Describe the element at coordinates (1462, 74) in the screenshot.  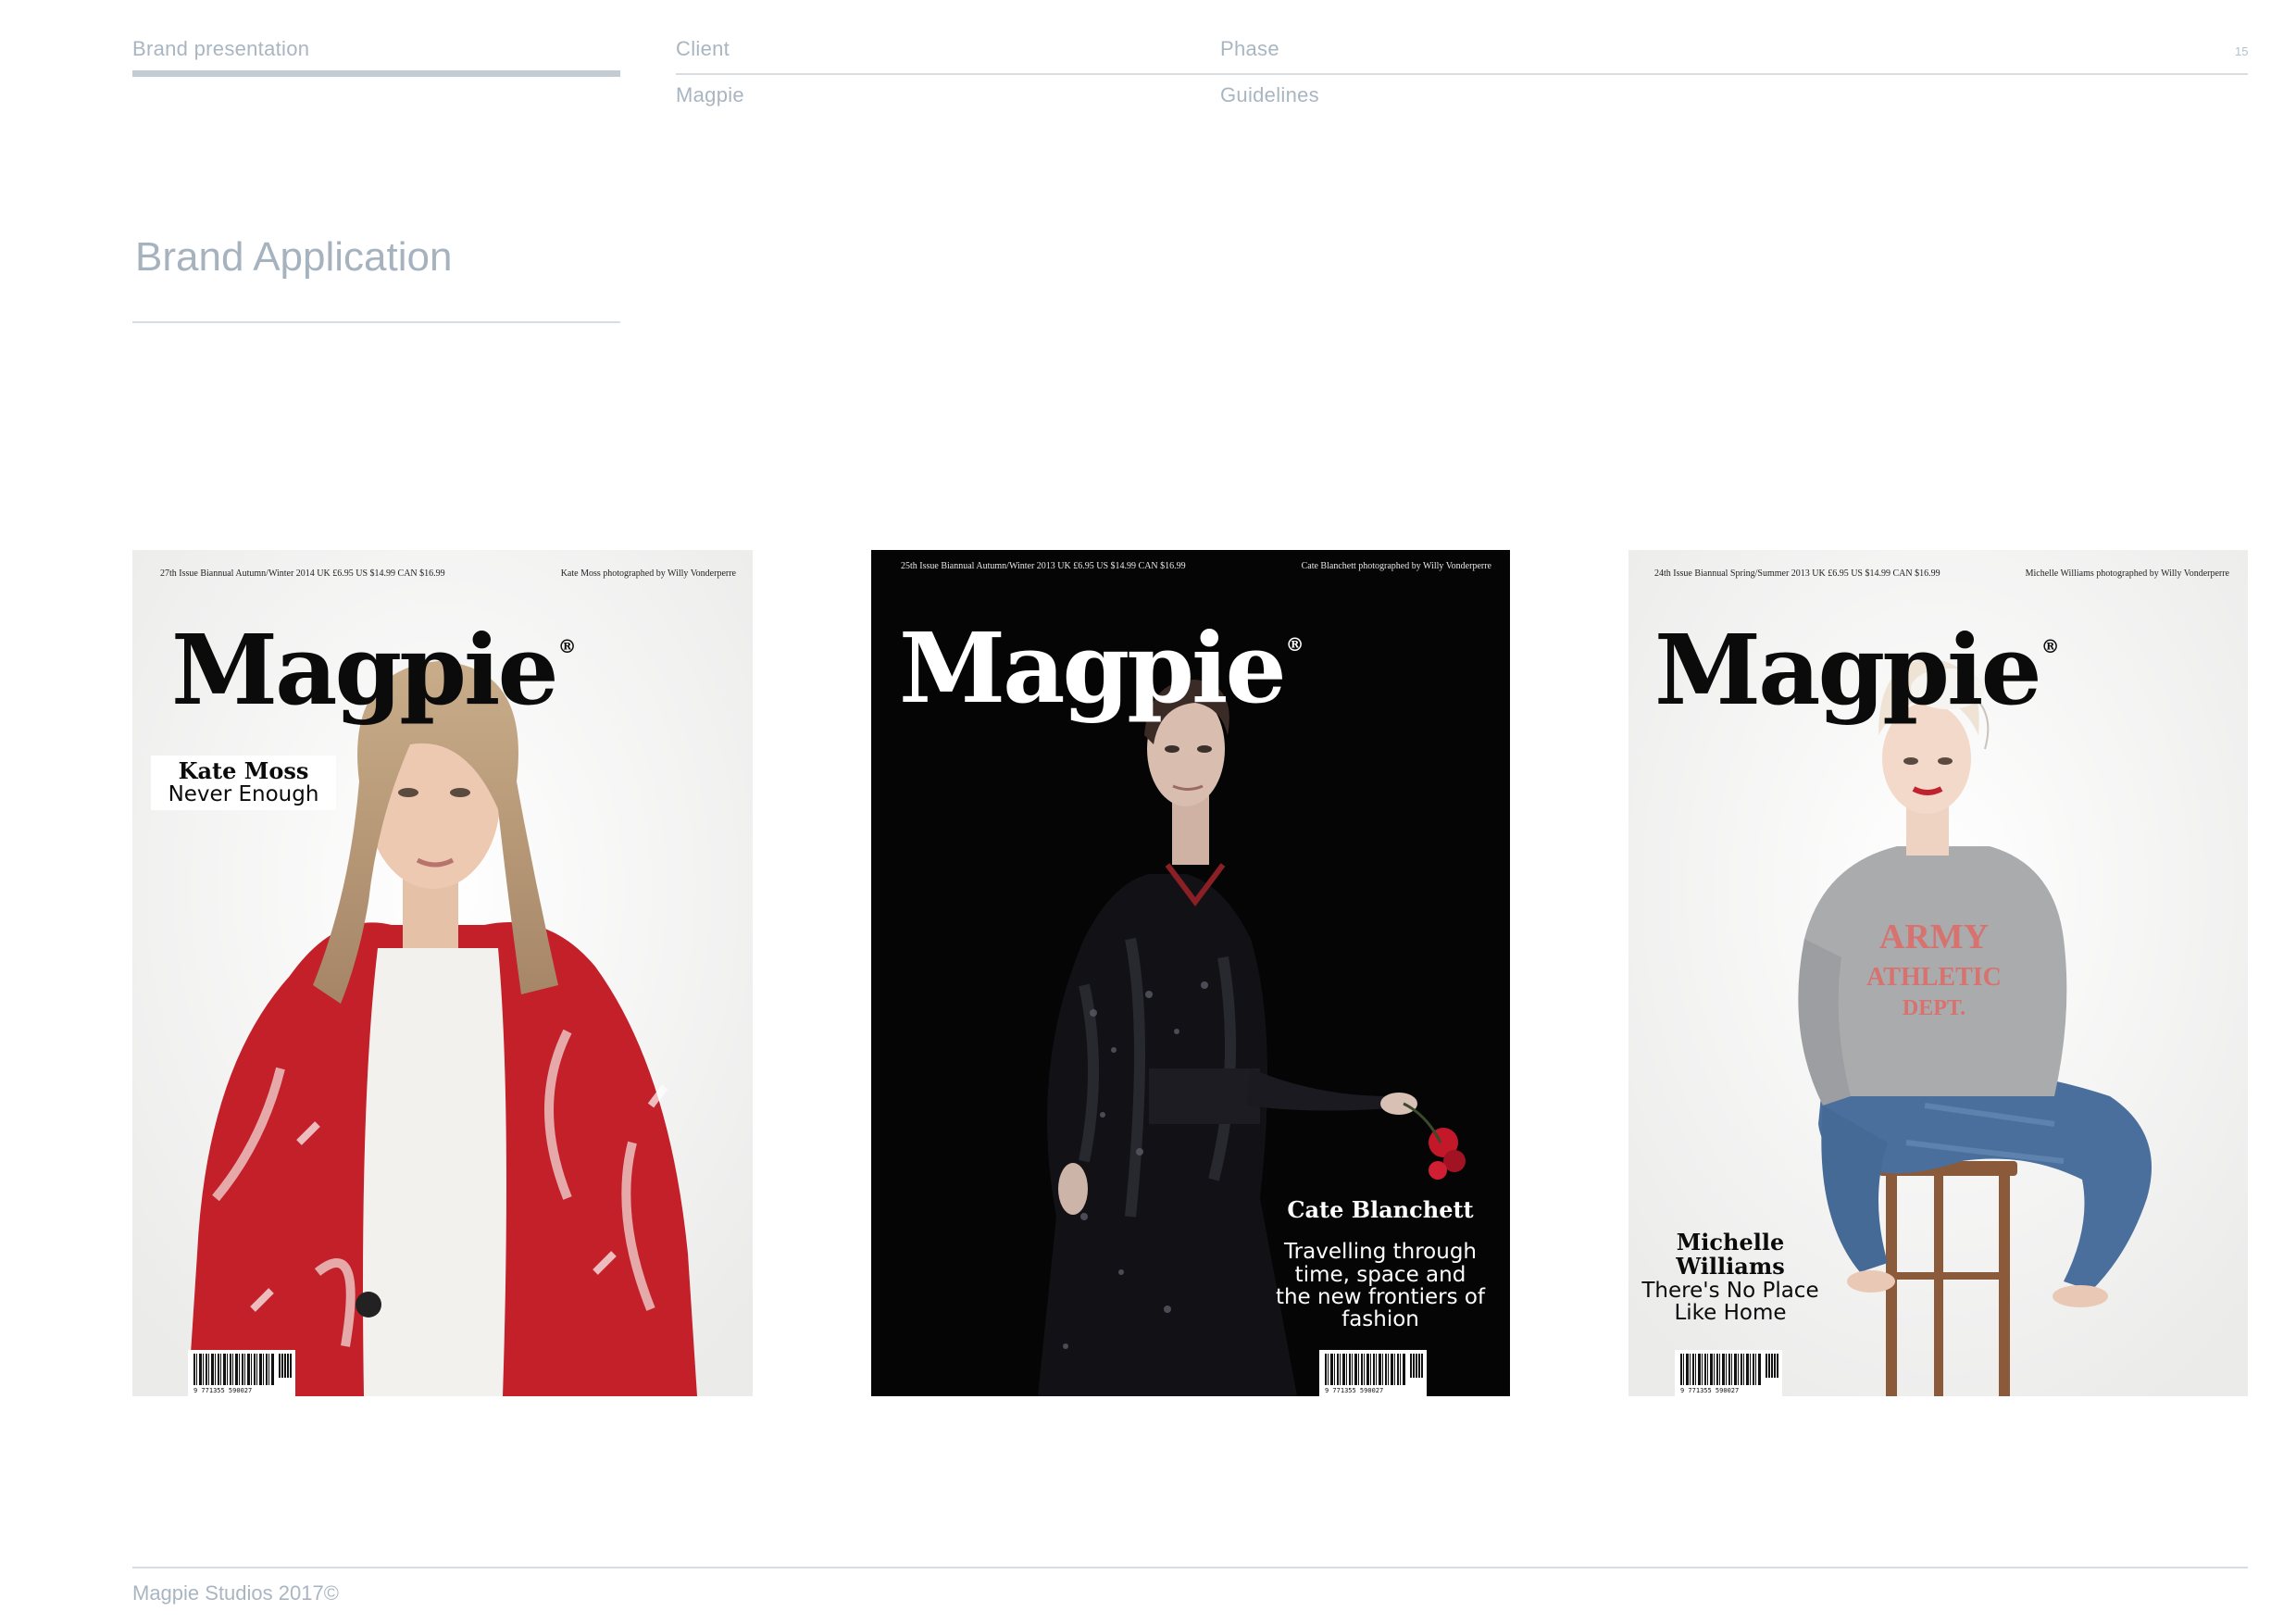
I see `header-divider` at that location.